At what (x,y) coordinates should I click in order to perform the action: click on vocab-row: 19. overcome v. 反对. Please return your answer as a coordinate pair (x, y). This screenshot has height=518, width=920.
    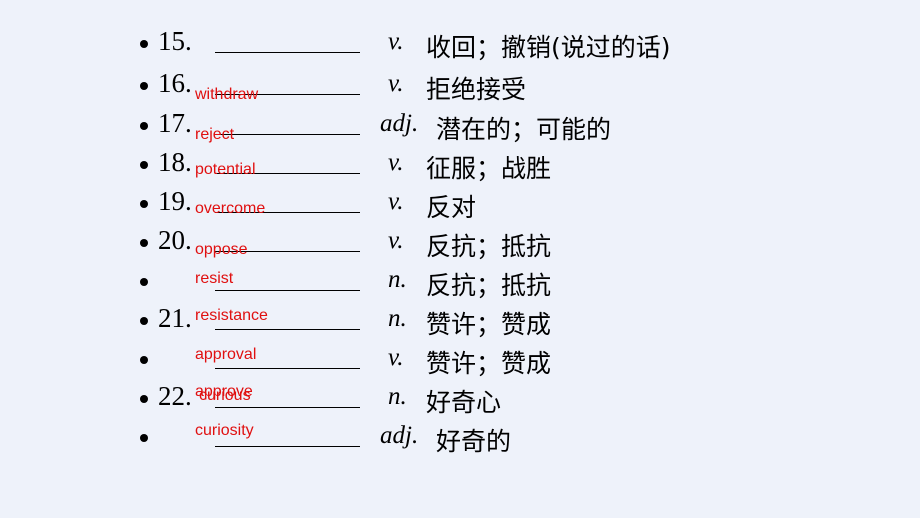
    Looking at the image, I should click on (500, 208).